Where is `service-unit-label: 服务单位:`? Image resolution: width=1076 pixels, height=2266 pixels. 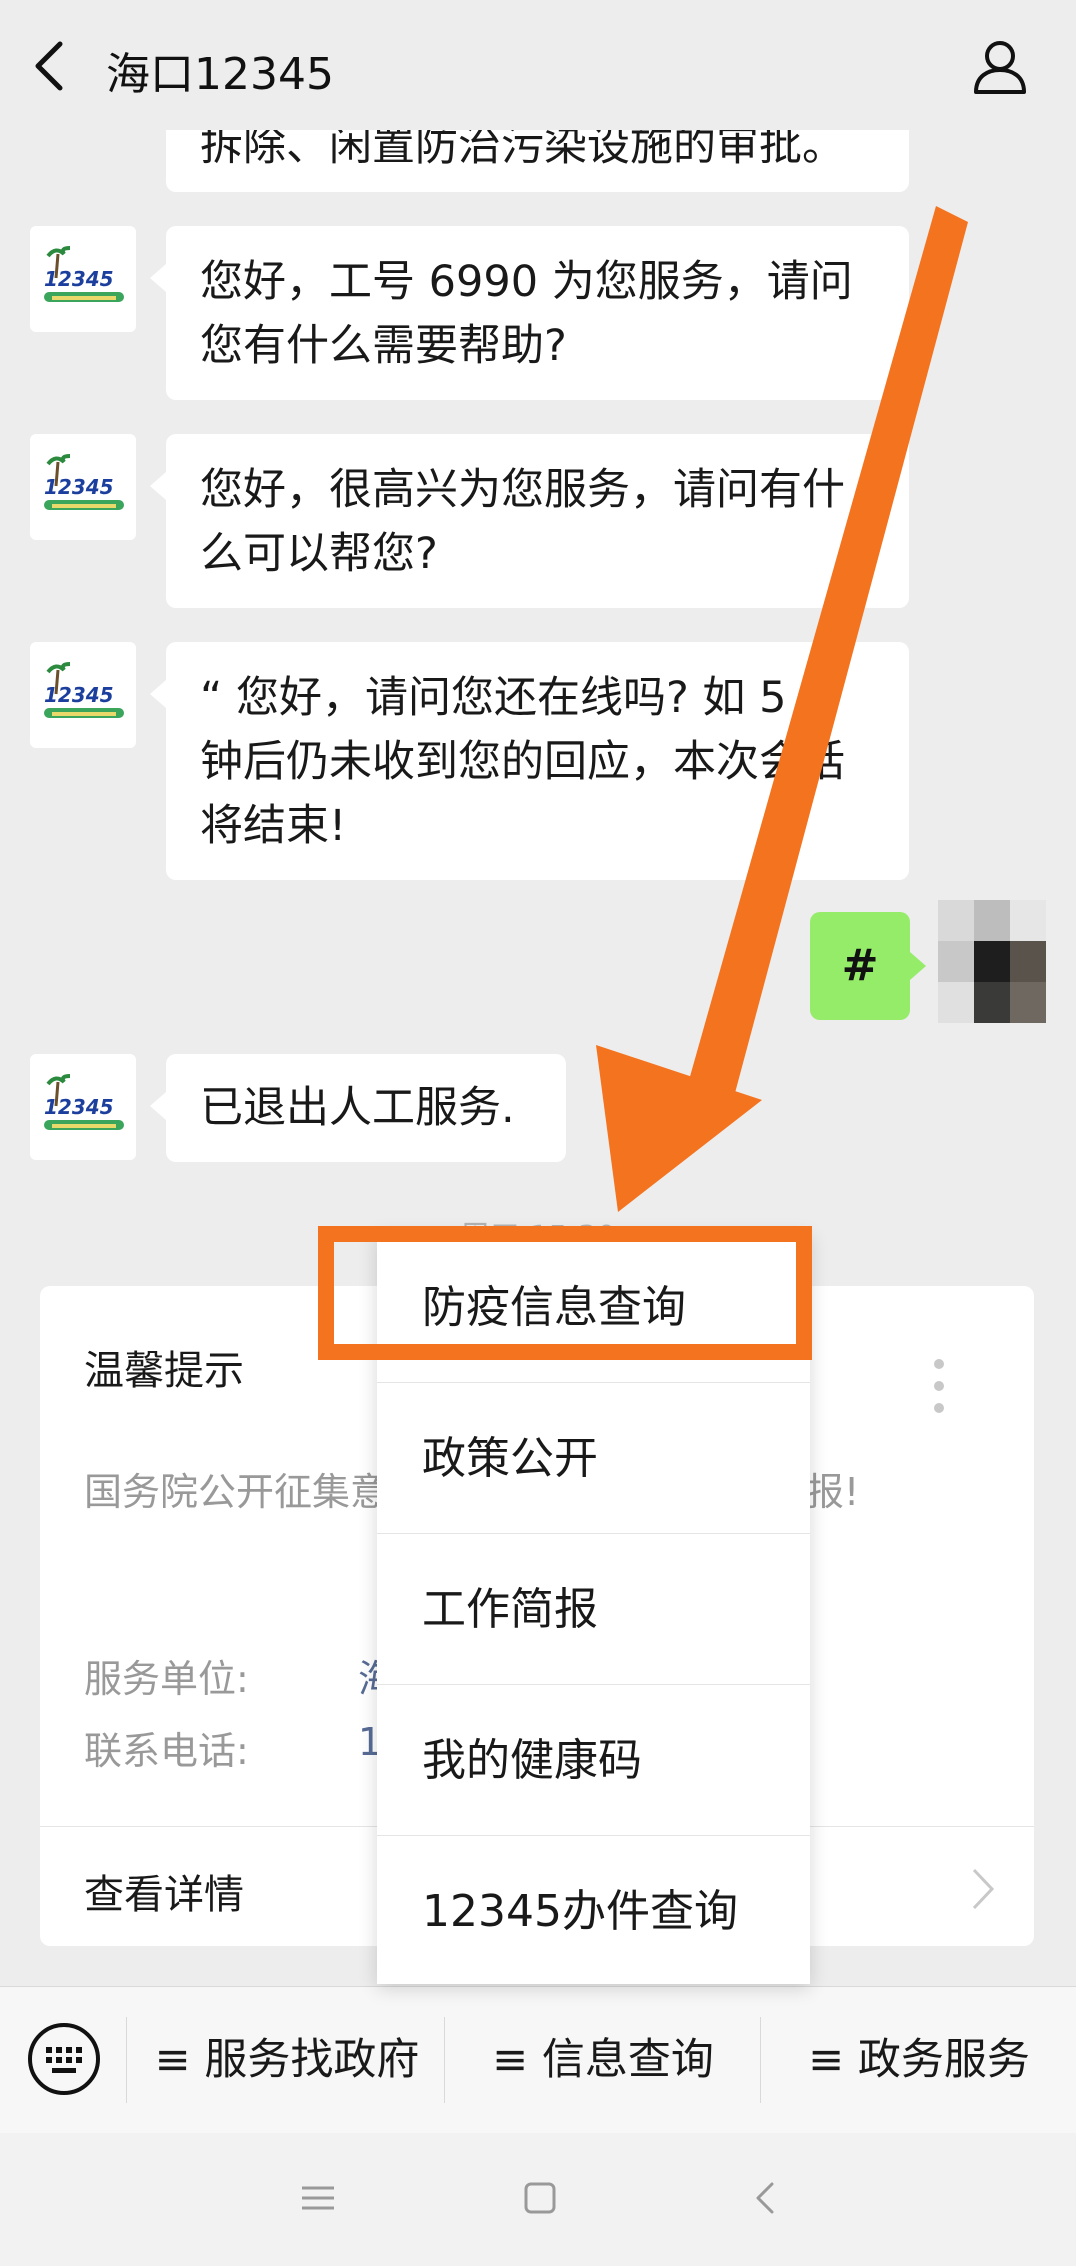 service-unit-label: 服务单位: is located at coordinates (166, 1679).